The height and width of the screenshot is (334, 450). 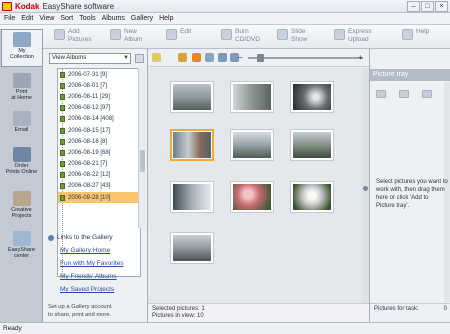 What do you see at coordinates (89, 152) in the screenshot?
I see `album-item-label: 2006-08-19 [68]` at bounding box center [89, 152].